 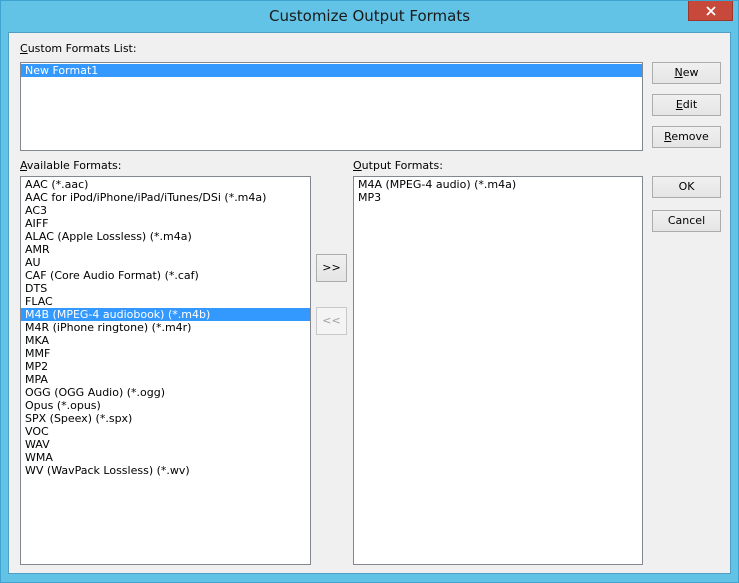 I want to click on list-item: AC3, so click(x=165, y=210).